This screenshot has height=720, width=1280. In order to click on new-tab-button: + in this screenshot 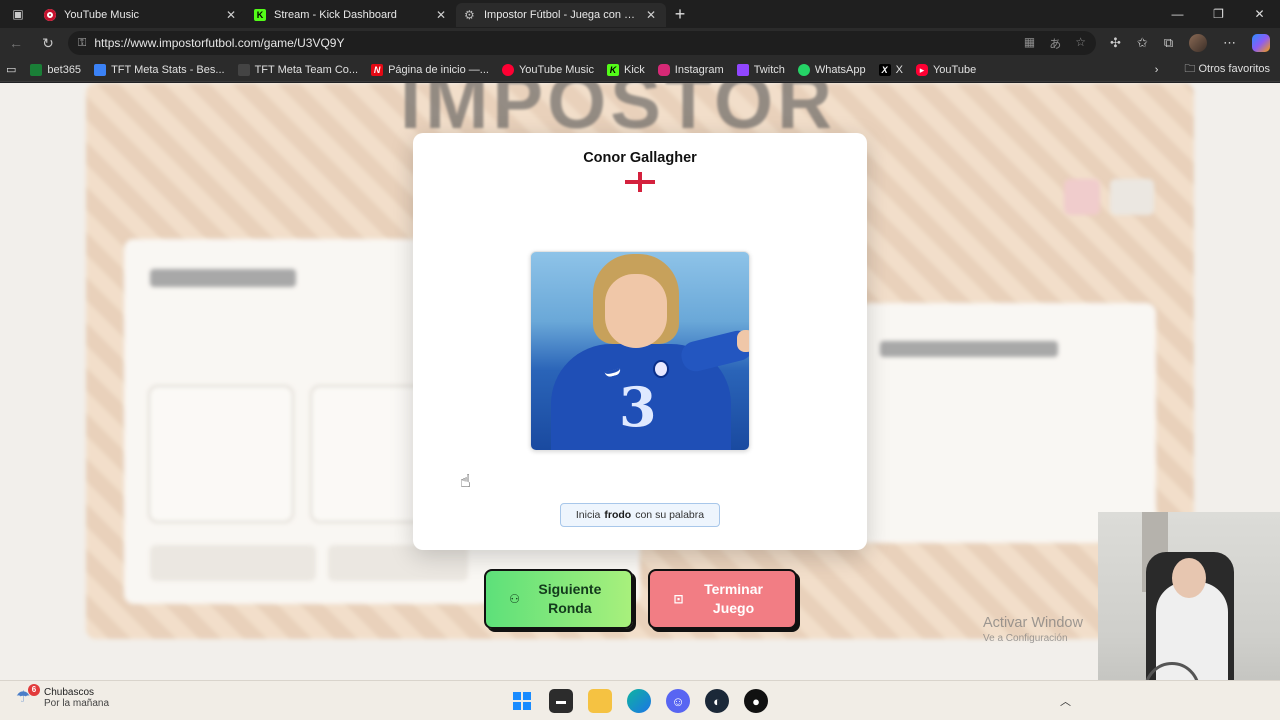, I will do `click(680, 14)`.